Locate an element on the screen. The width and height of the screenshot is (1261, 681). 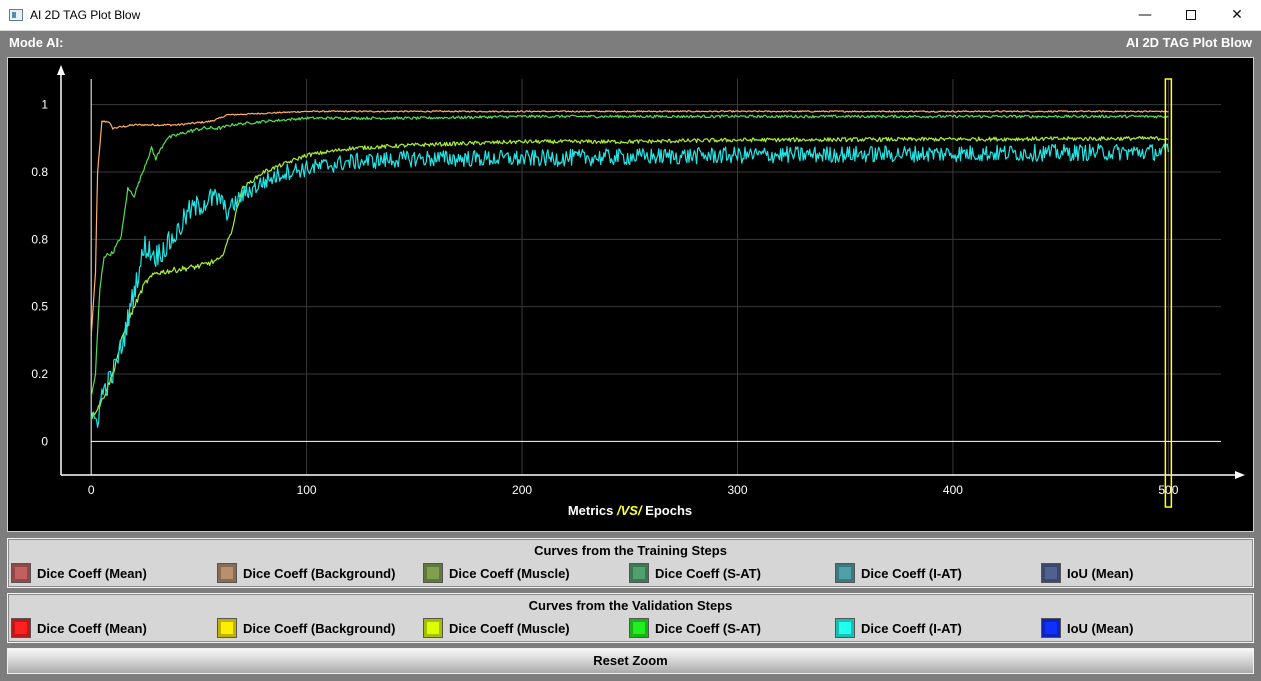
legend-validation-dice-mean: Dice Coeff (Mean) is located at coordinates (79, 628).